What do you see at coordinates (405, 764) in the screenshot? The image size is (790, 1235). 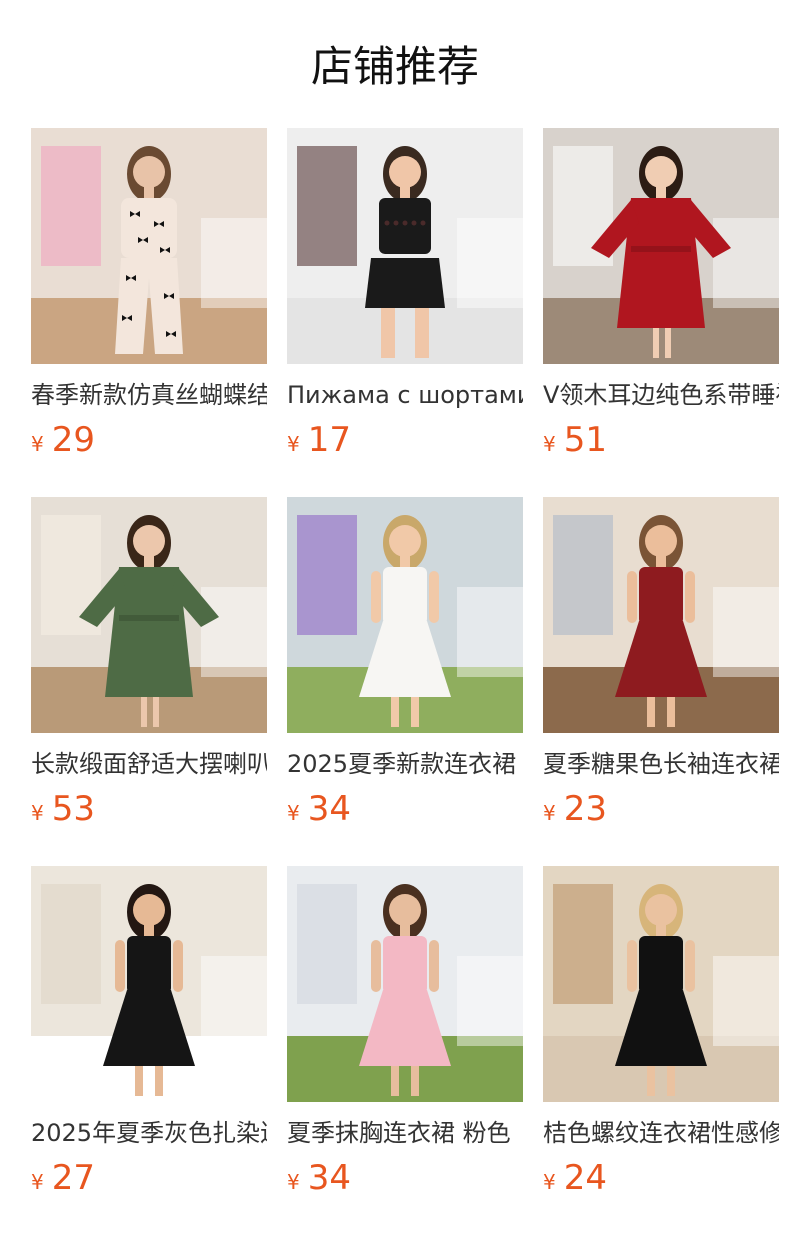 I see `product-name: 2025夏季新款连衣裙` at bounding box center [405, 764].